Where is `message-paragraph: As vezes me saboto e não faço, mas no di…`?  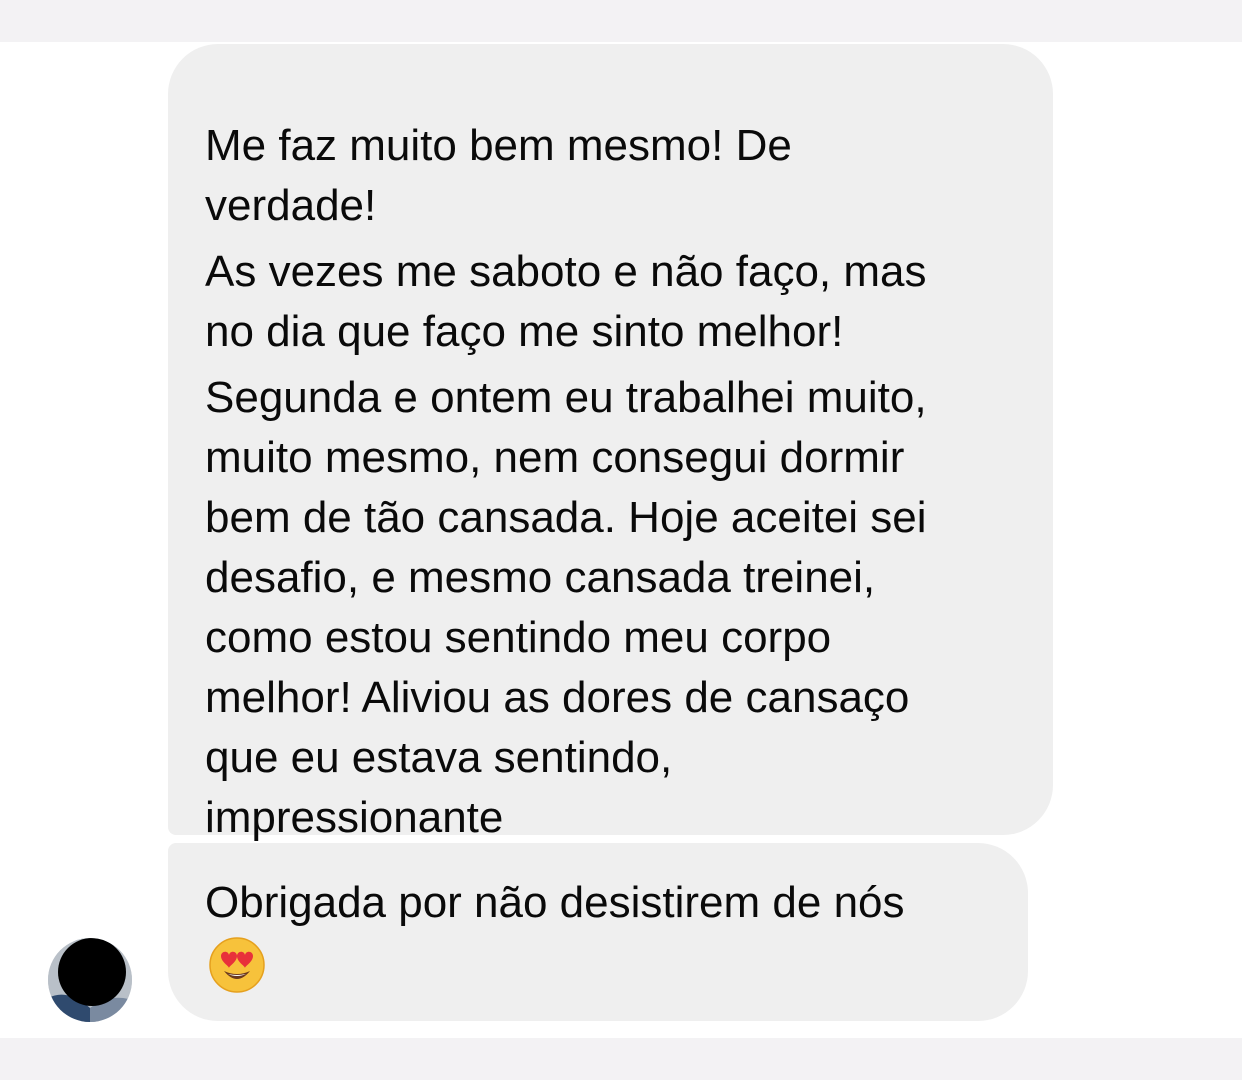 message-paragraph: As vezes me saboto e não faço, mas no di… is located at coordinates (566, 301).